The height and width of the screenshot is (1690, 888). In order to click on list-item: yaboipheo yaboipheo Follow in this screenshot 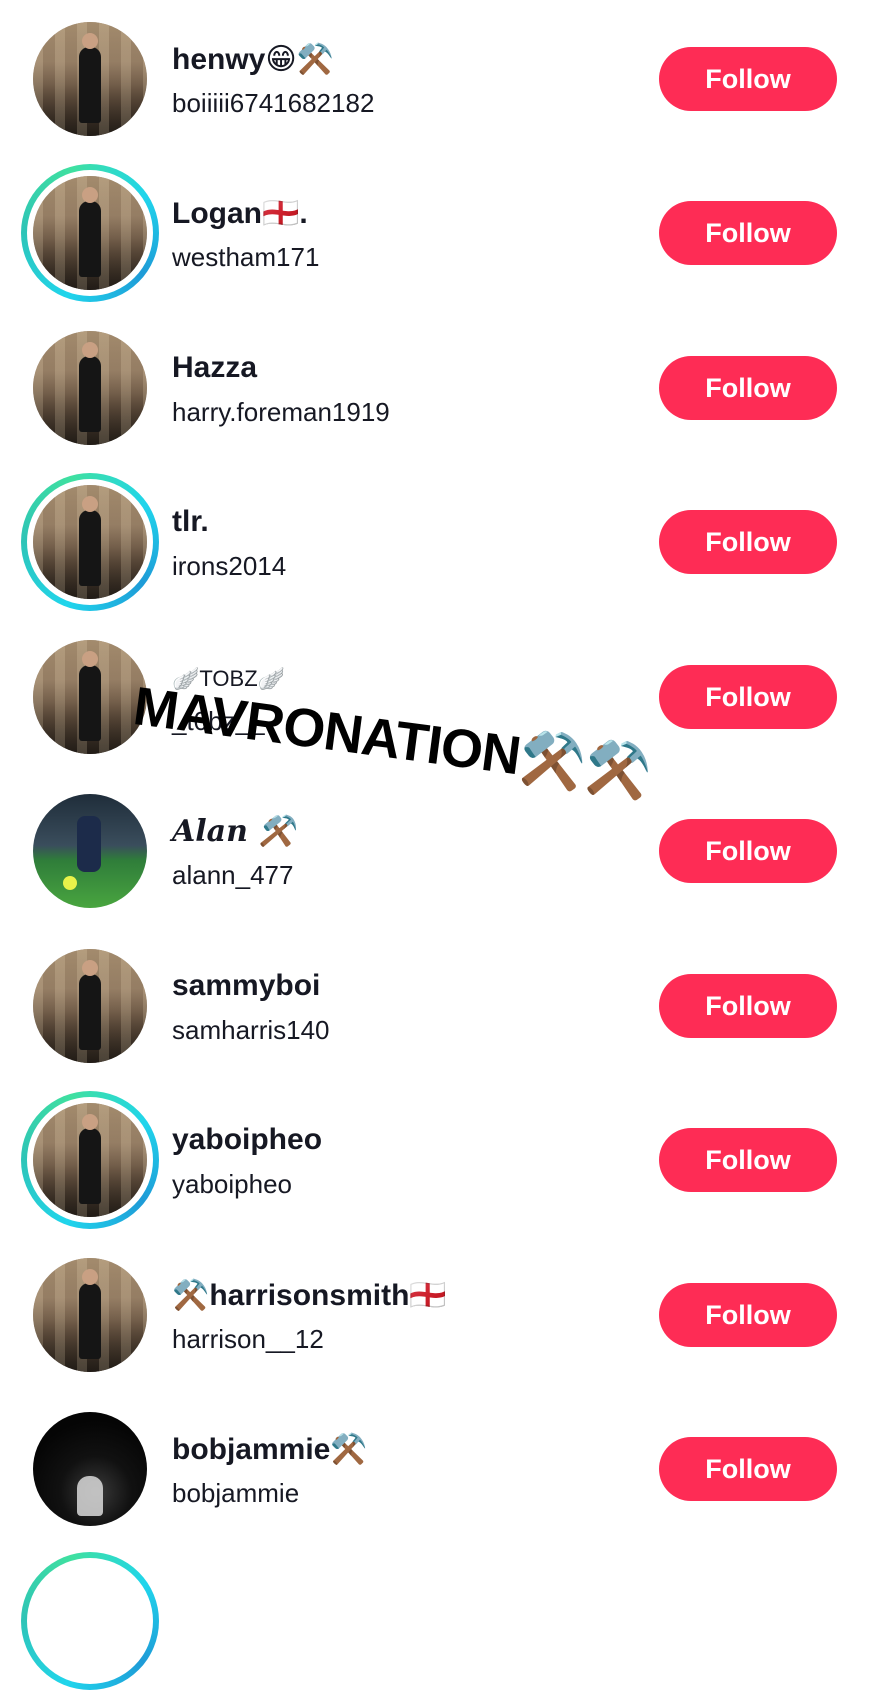, I will do `click(444, 1158)`.